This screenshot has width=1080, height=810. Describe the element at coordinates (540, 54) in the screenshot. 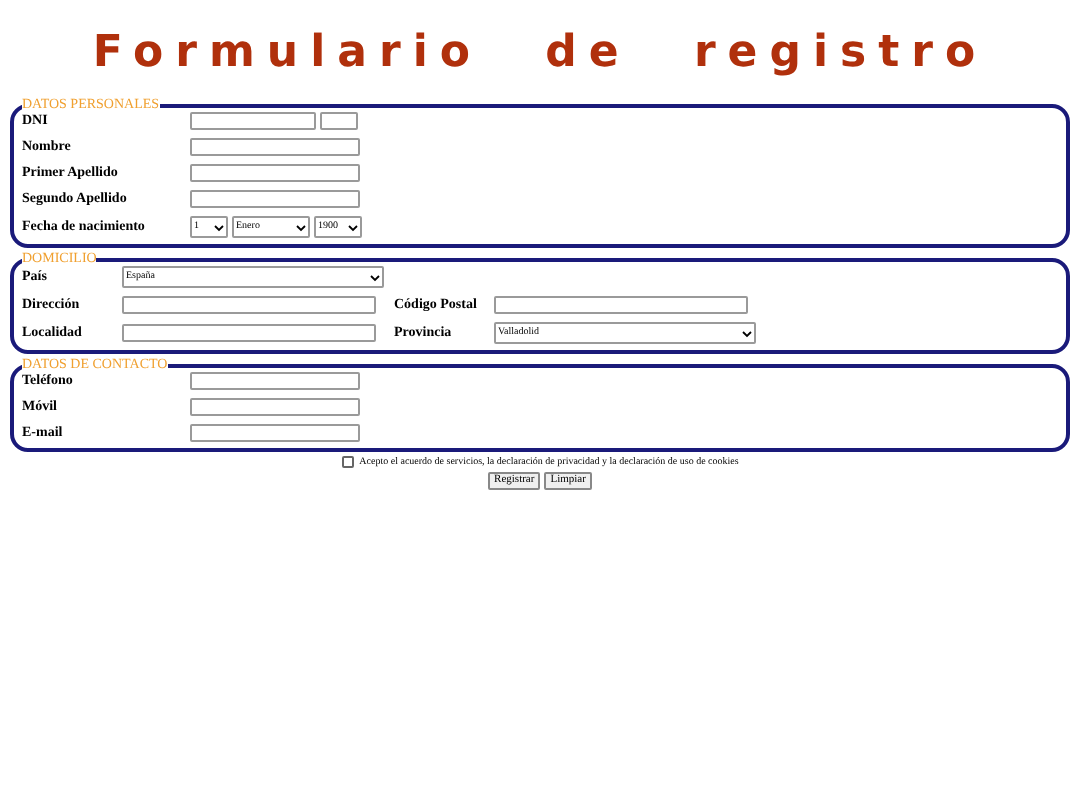

I see `page-title: Formulario de registro` at that location.